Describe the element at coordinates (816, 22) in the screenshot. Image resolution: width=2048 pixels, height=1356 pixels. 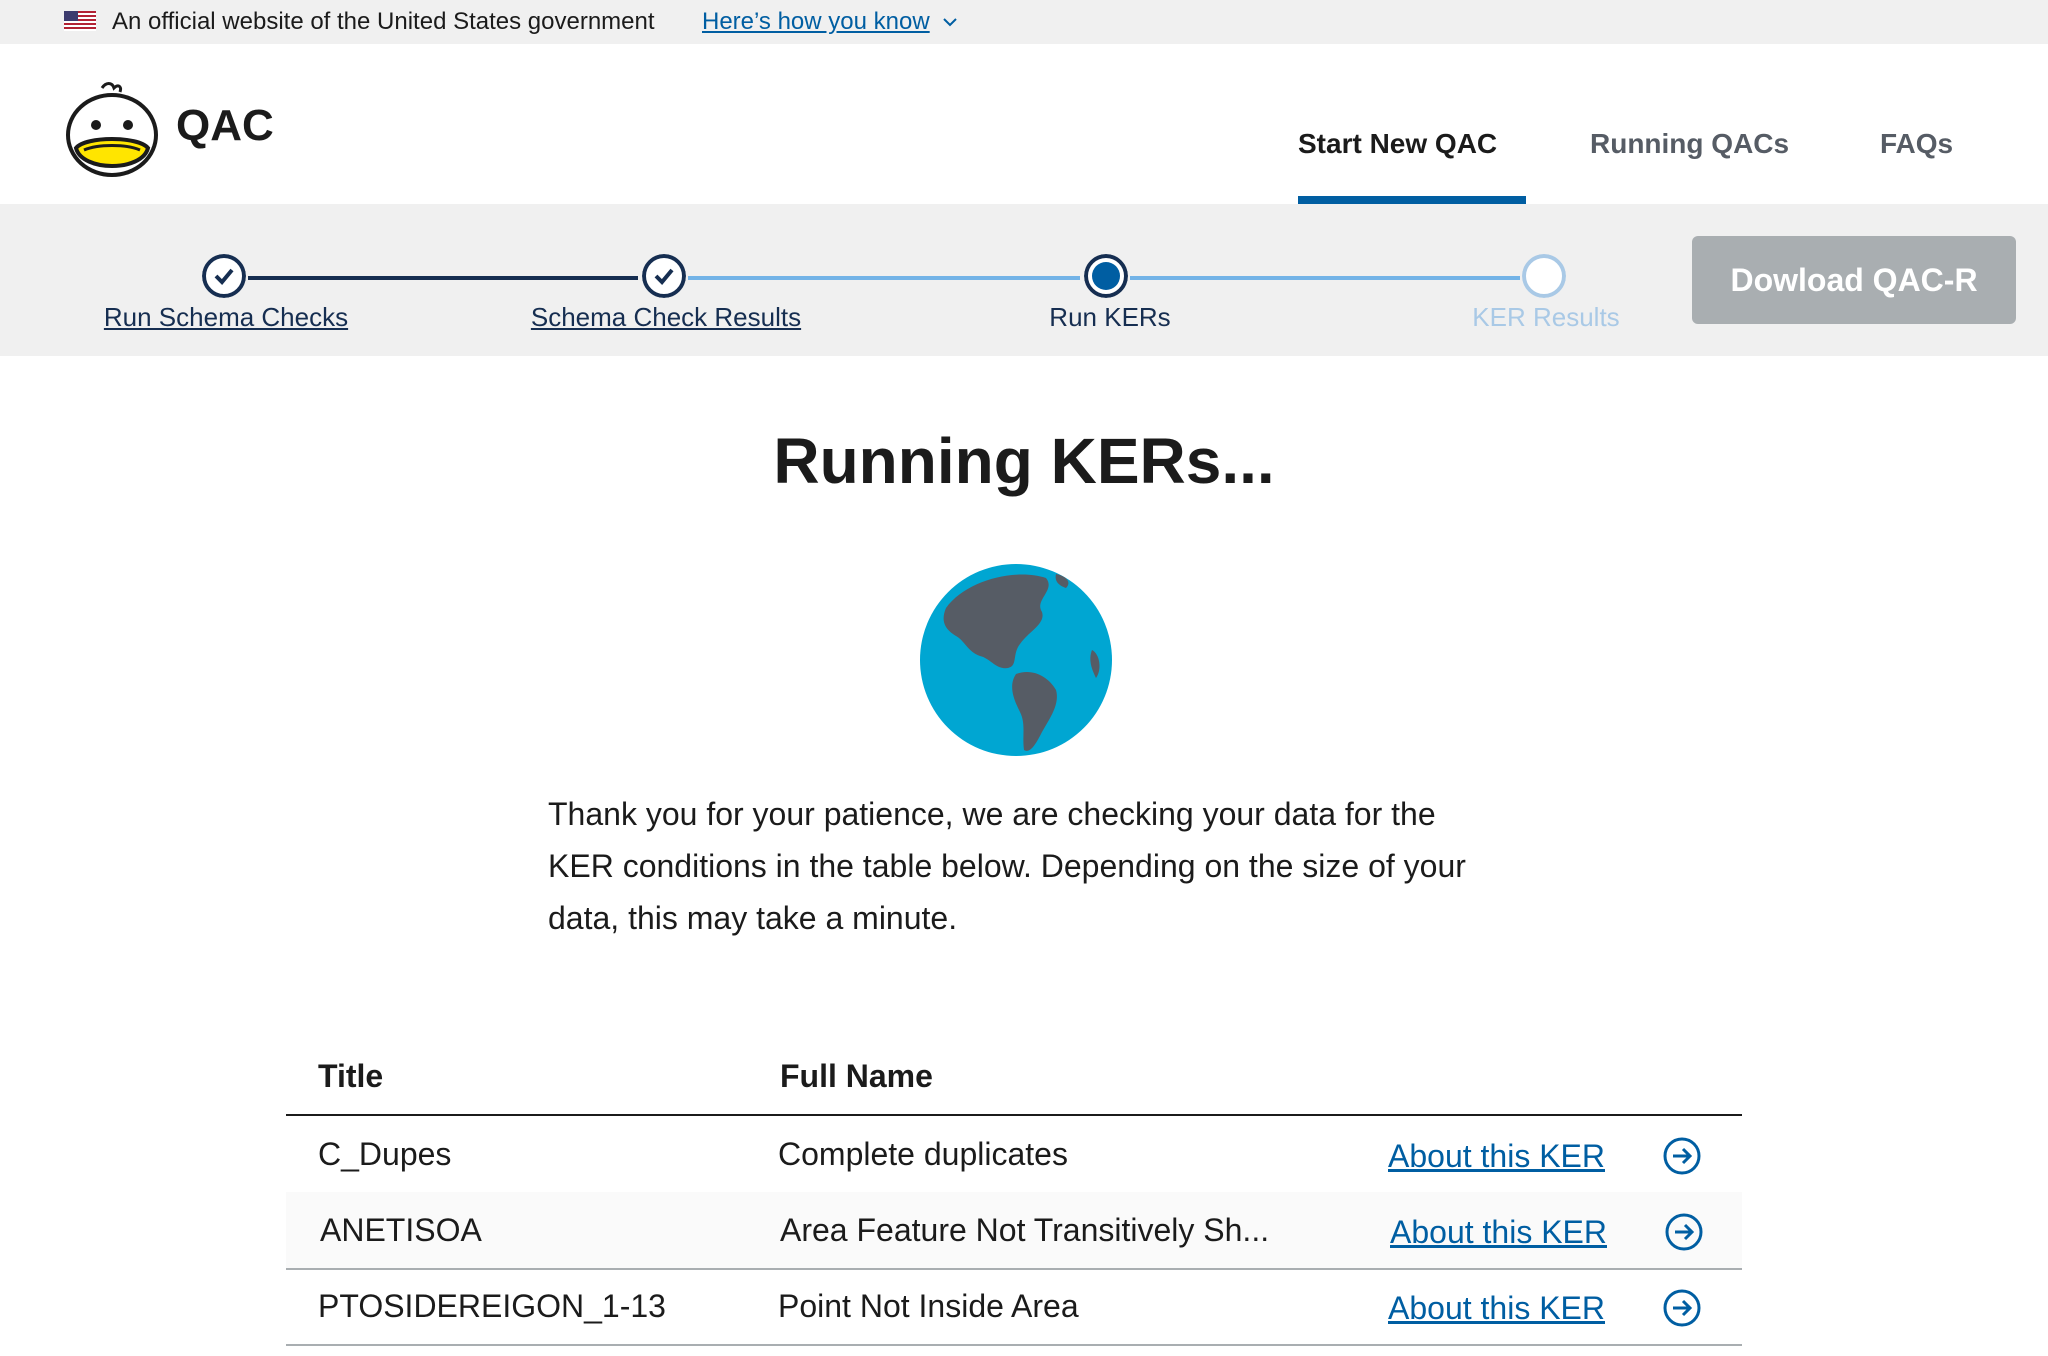
I see `how-you-know-link: Here’s how you know` at that location.